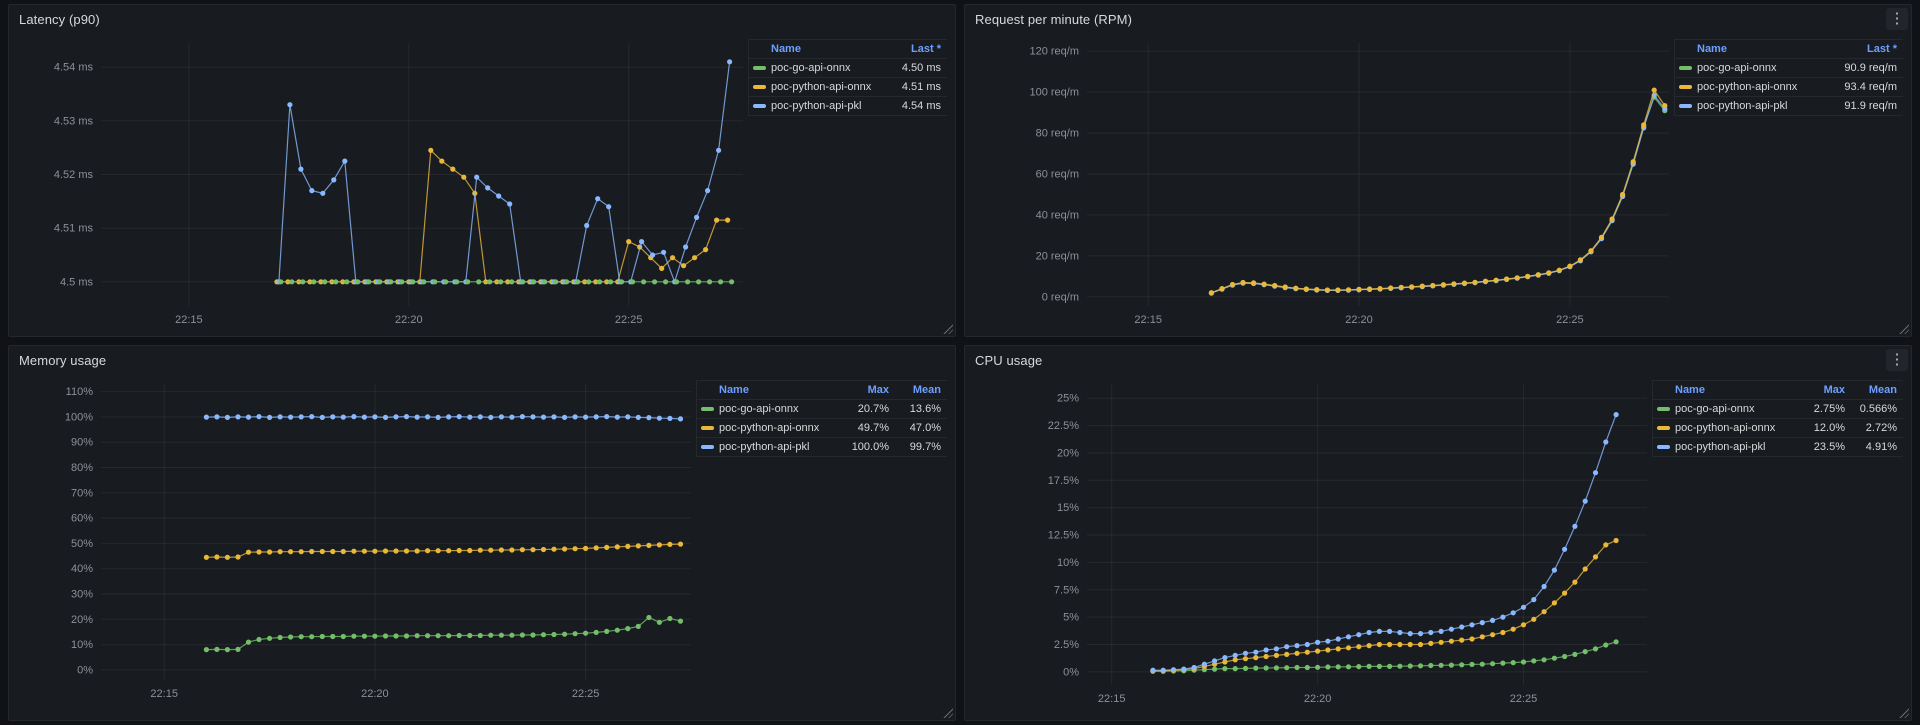 This screenshot has width=1920, height=725. Describe the element at coordinates (1066, 645) in the screenshot. I see `y-tick-label: 2.5%` at that location.